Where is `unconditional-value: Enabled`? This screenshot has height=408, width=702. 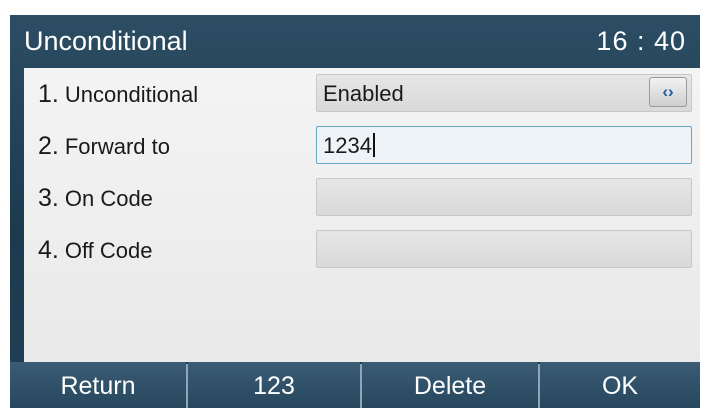 unconditional-value: Enabled is located at coordinates (363, 93).